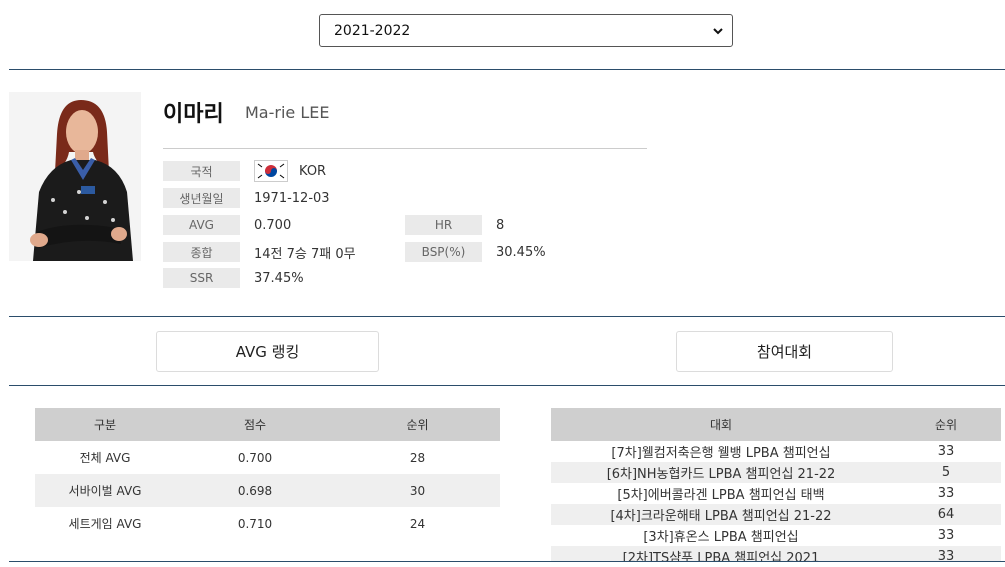 This screenshot has width=1005, height=567. I want to click on cell-score: 0.698, so click(255, 490).